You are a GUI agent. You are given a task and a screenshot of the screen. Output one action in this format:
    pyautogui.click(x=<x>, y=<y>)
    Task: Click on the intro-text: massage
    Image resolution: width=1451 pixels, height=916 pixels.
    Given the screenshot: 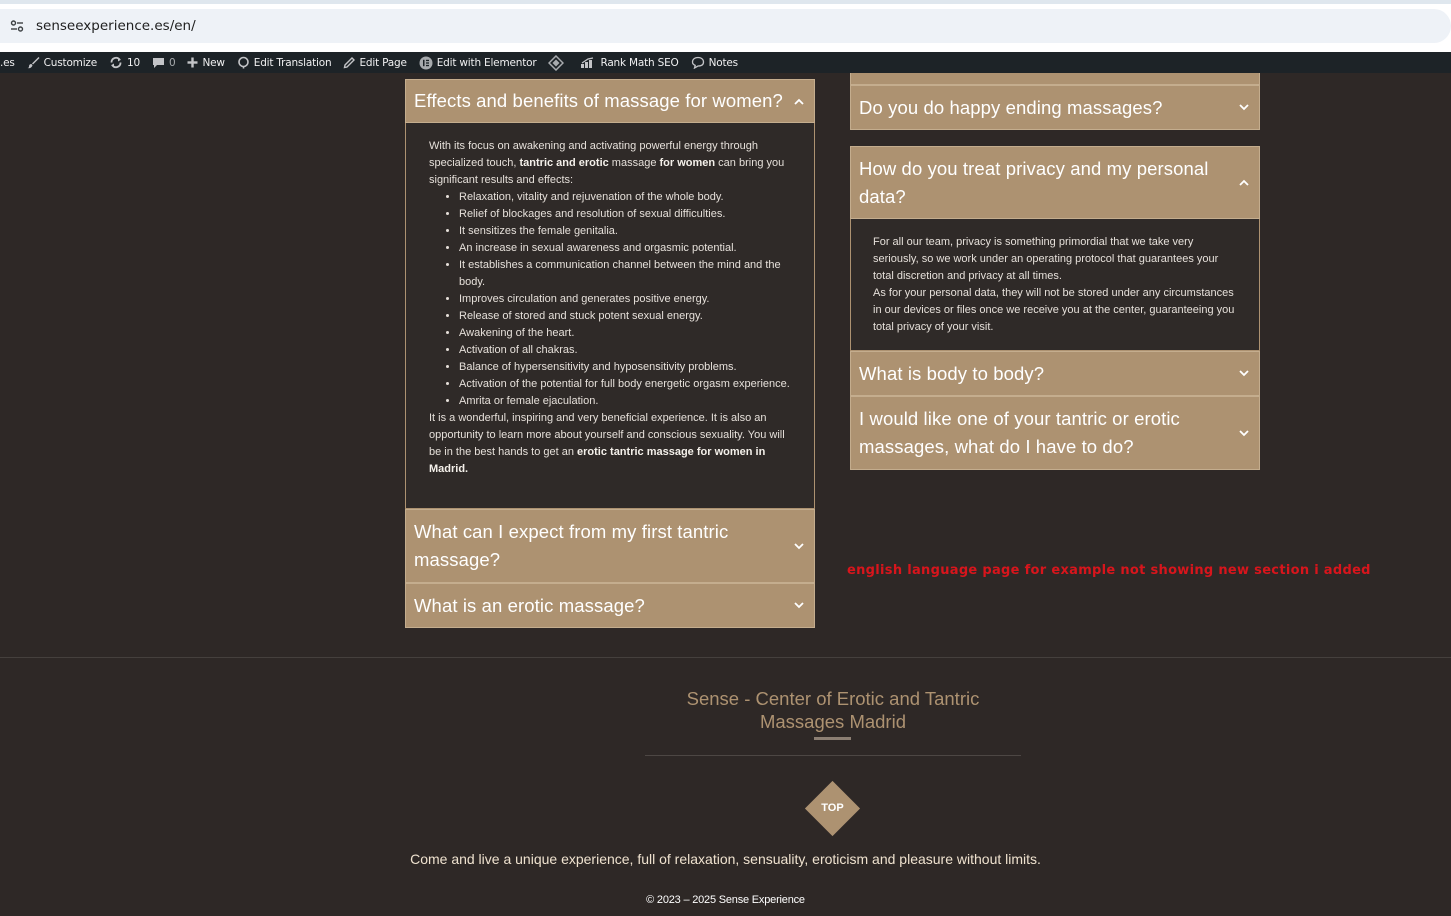 What is the action you would take?
    pyautogui.click(x=634, y=163)
    